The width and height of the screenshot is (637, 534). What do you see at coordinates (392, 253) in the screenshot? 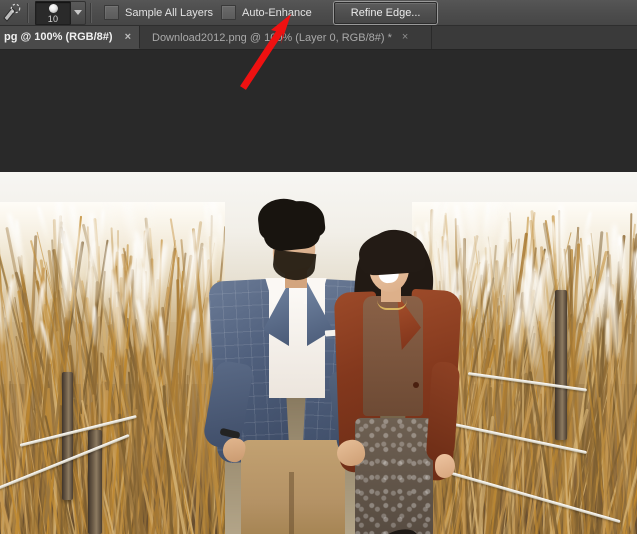
I see `woman-hair-front` at bounding box center [392, 253].